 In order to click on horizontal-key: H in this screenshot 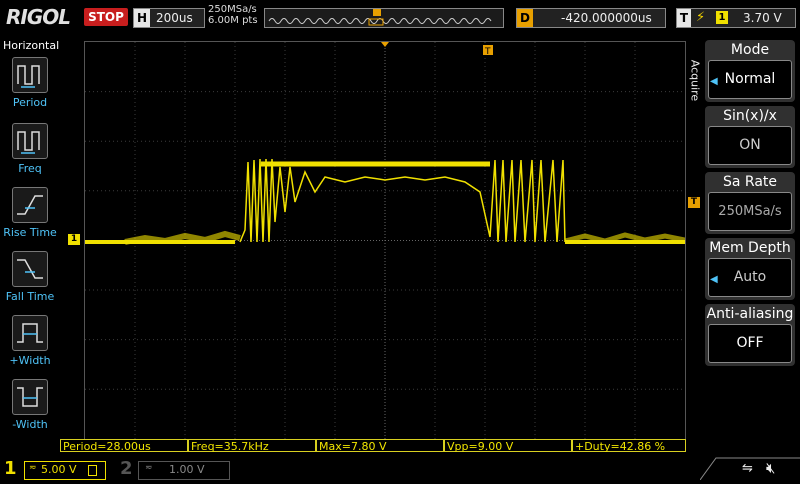, I will do `click(142, 18)`.